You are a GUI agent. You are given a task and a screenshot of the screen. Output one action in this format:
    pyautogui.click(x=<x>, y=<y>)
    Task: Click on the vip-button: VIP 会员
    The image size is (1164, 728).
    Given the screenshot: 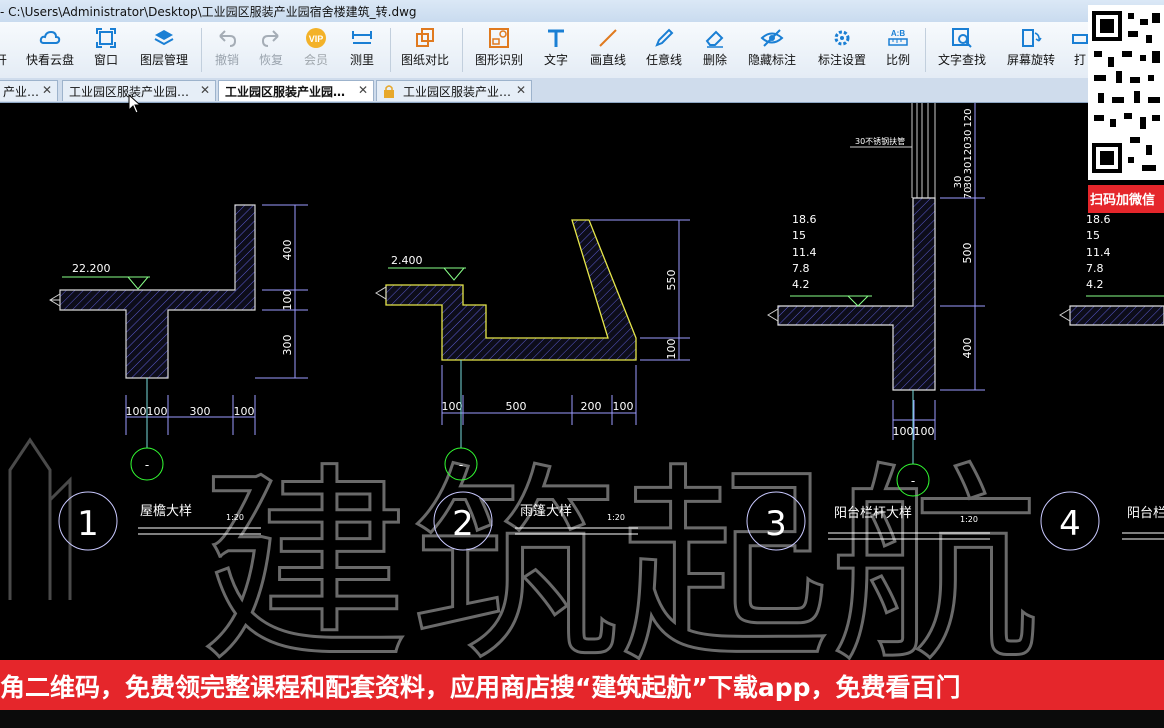 What is the action you would take?
    pyautogui.click(x=316, y=50)
    